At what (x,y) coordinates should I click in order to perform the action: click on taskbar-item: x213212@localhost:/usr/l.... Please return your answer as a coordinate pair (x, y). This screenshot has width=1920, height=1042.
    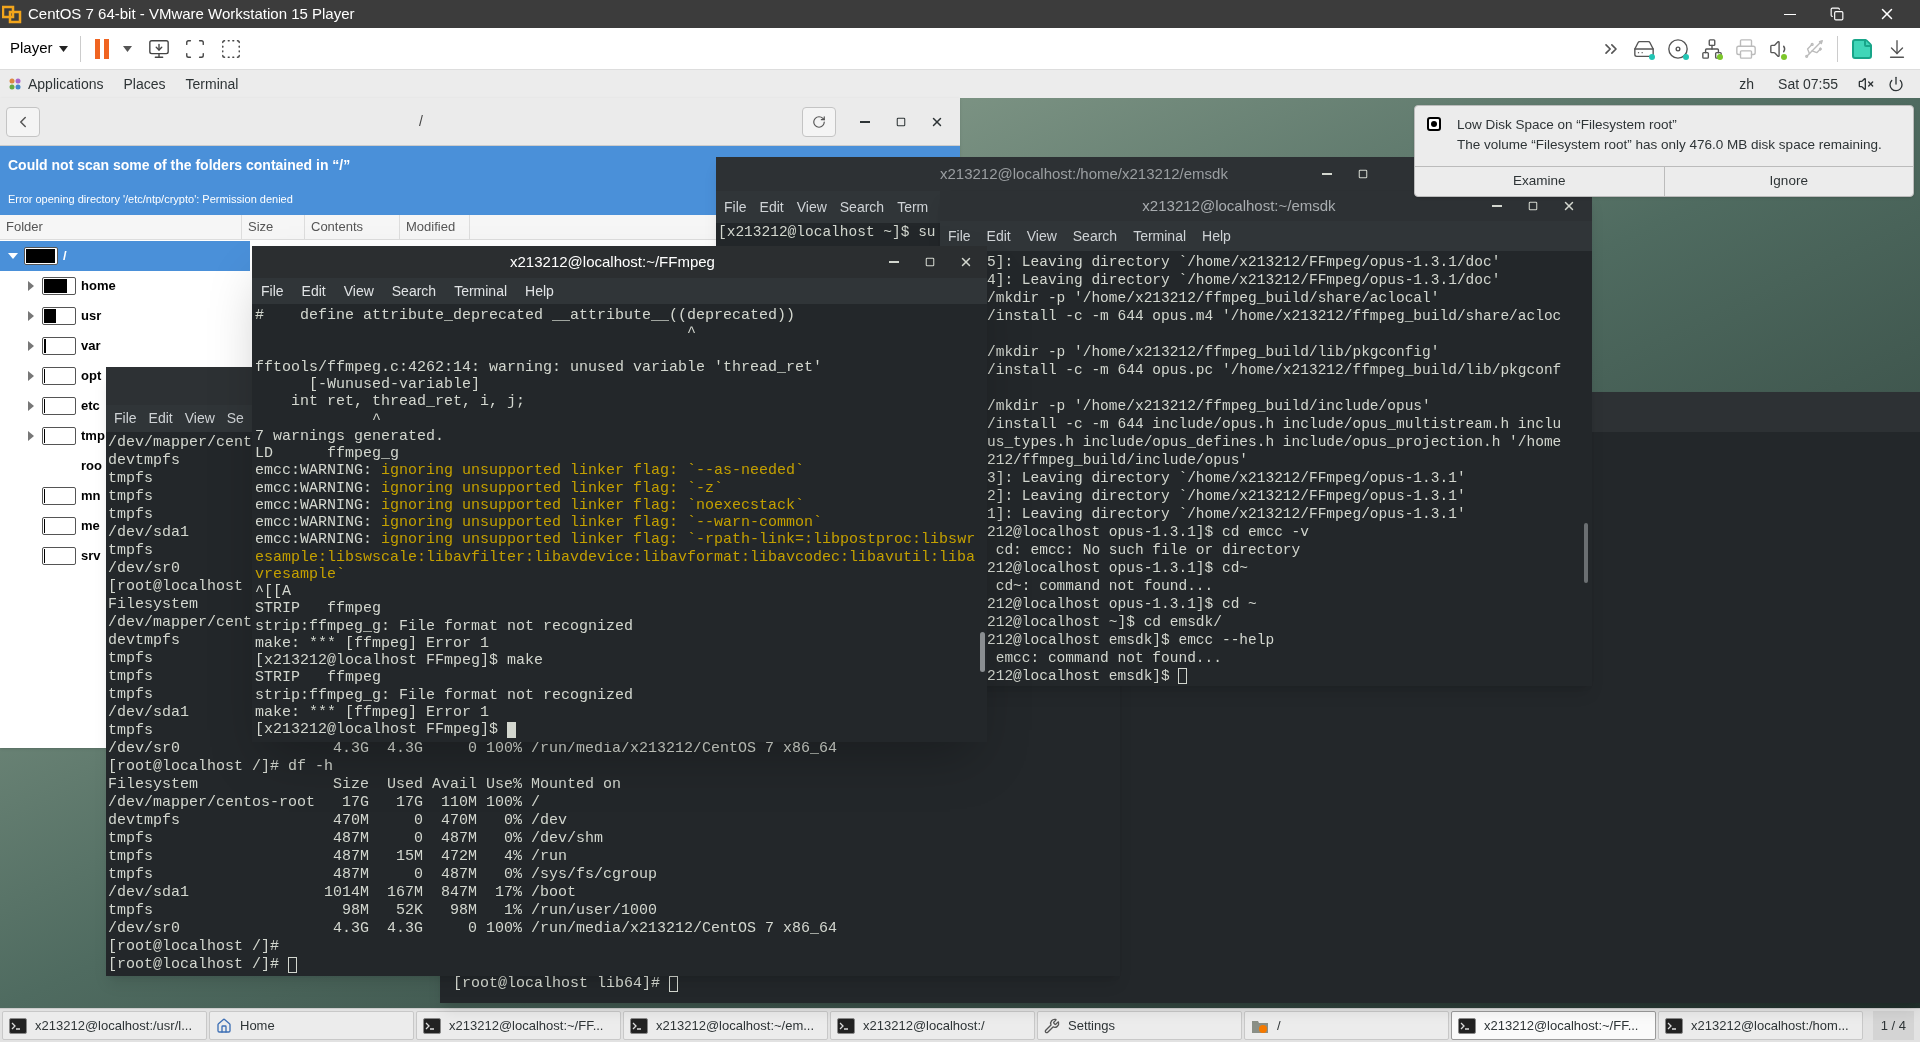
    Looking at the image, I should click on (104, 1025).